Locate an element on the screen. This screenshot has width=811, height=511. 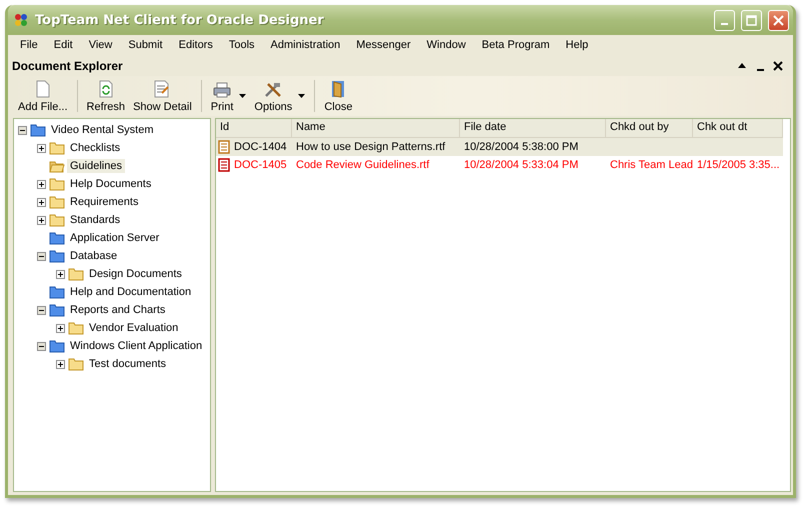
toolbar-button: Show Detail is located at coordinates (162, 96).